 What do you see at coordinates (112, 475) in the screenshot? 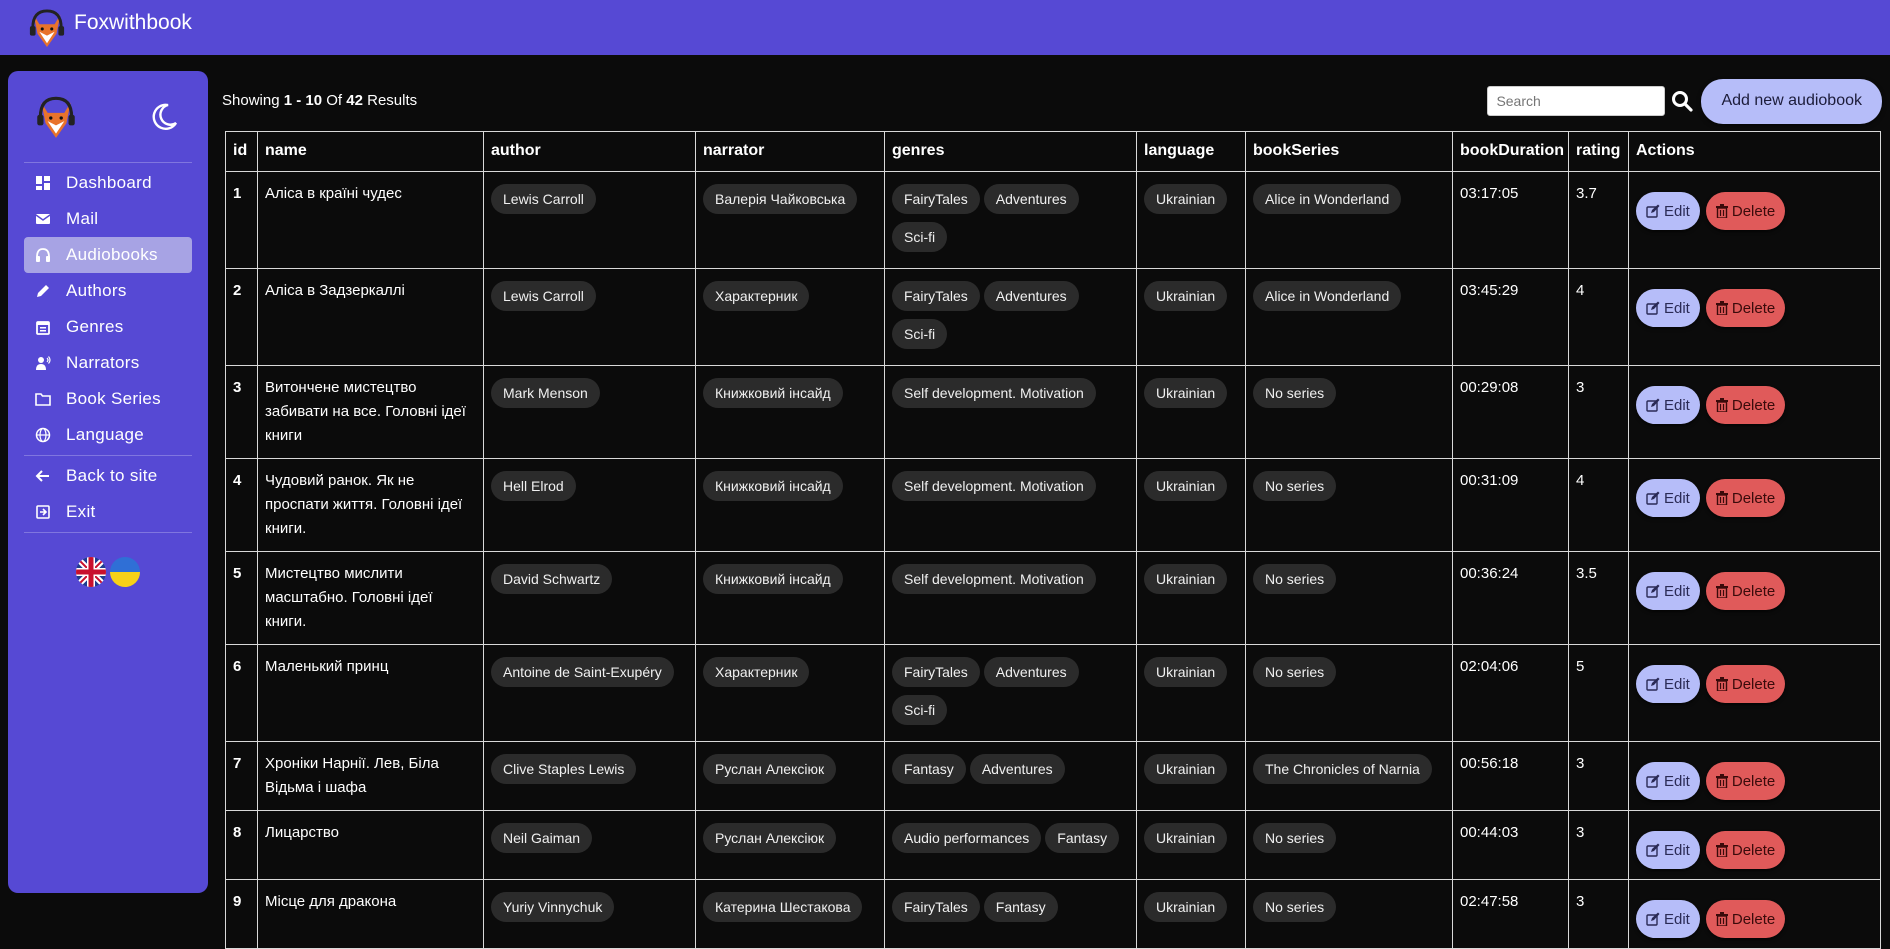
I see `sidebar-item-label: Back to site` at bounding box center [112, 475].